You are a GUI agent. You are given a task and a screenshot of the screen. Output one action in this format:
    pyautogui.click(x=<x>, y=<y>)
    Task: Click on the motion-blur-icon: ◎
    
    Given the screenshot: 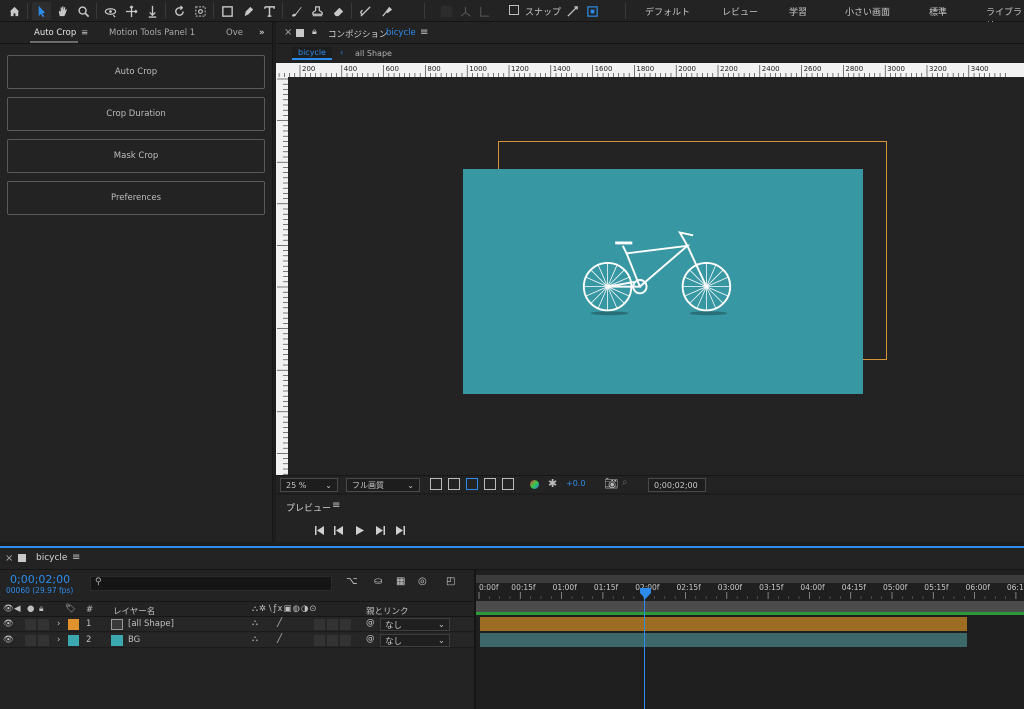 What is the action you would take?
    pyautogui.click(x=422, y=581)
    